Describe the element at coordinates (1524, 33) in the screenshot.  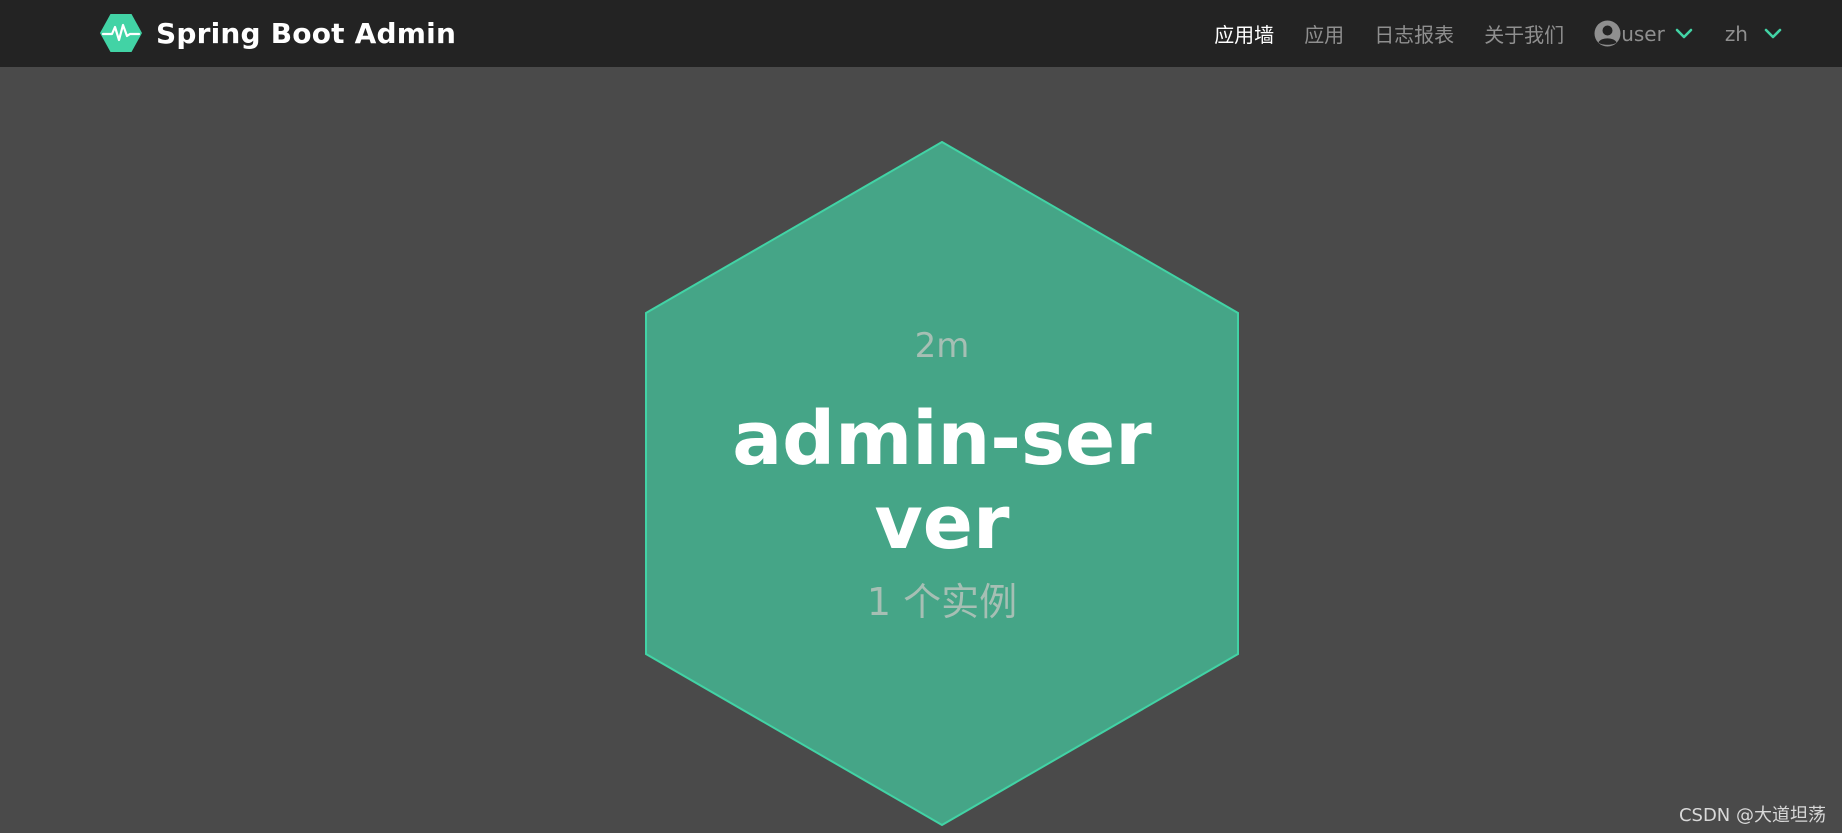
I see `nav-about: 关于我们` at that location.